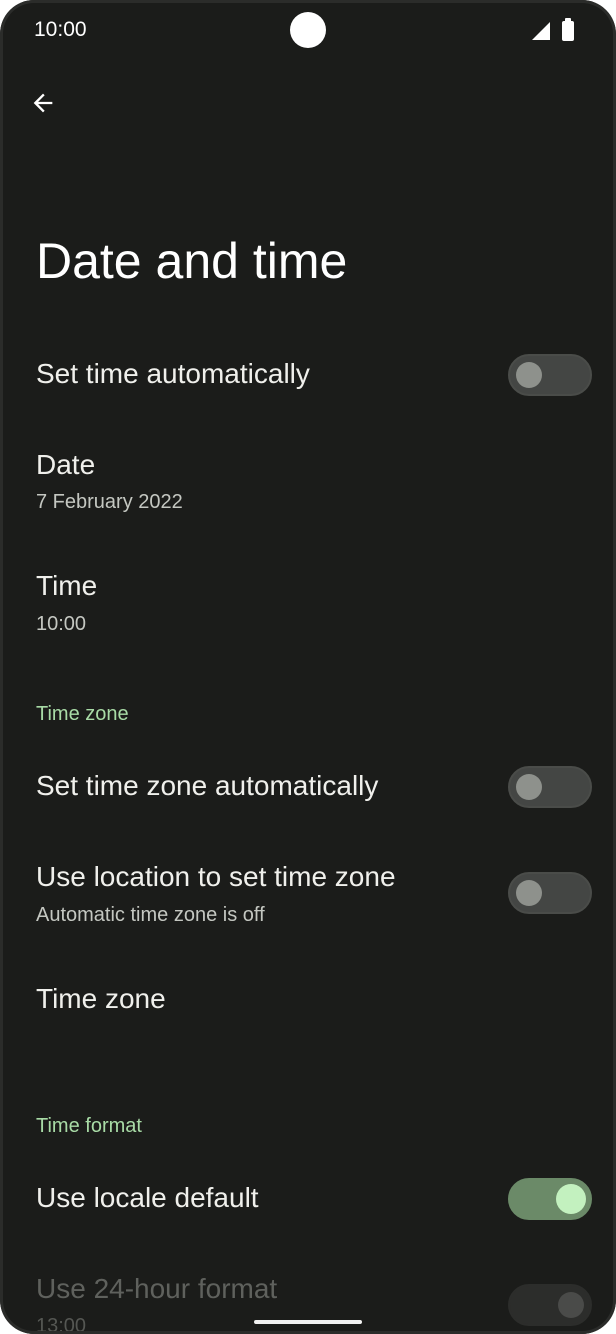  What do you see at coordinates (150, 915) in the screenshot?
I see `use-location-time-zone-summary: Automatic time zone is off` at bounding box center [150, 915].